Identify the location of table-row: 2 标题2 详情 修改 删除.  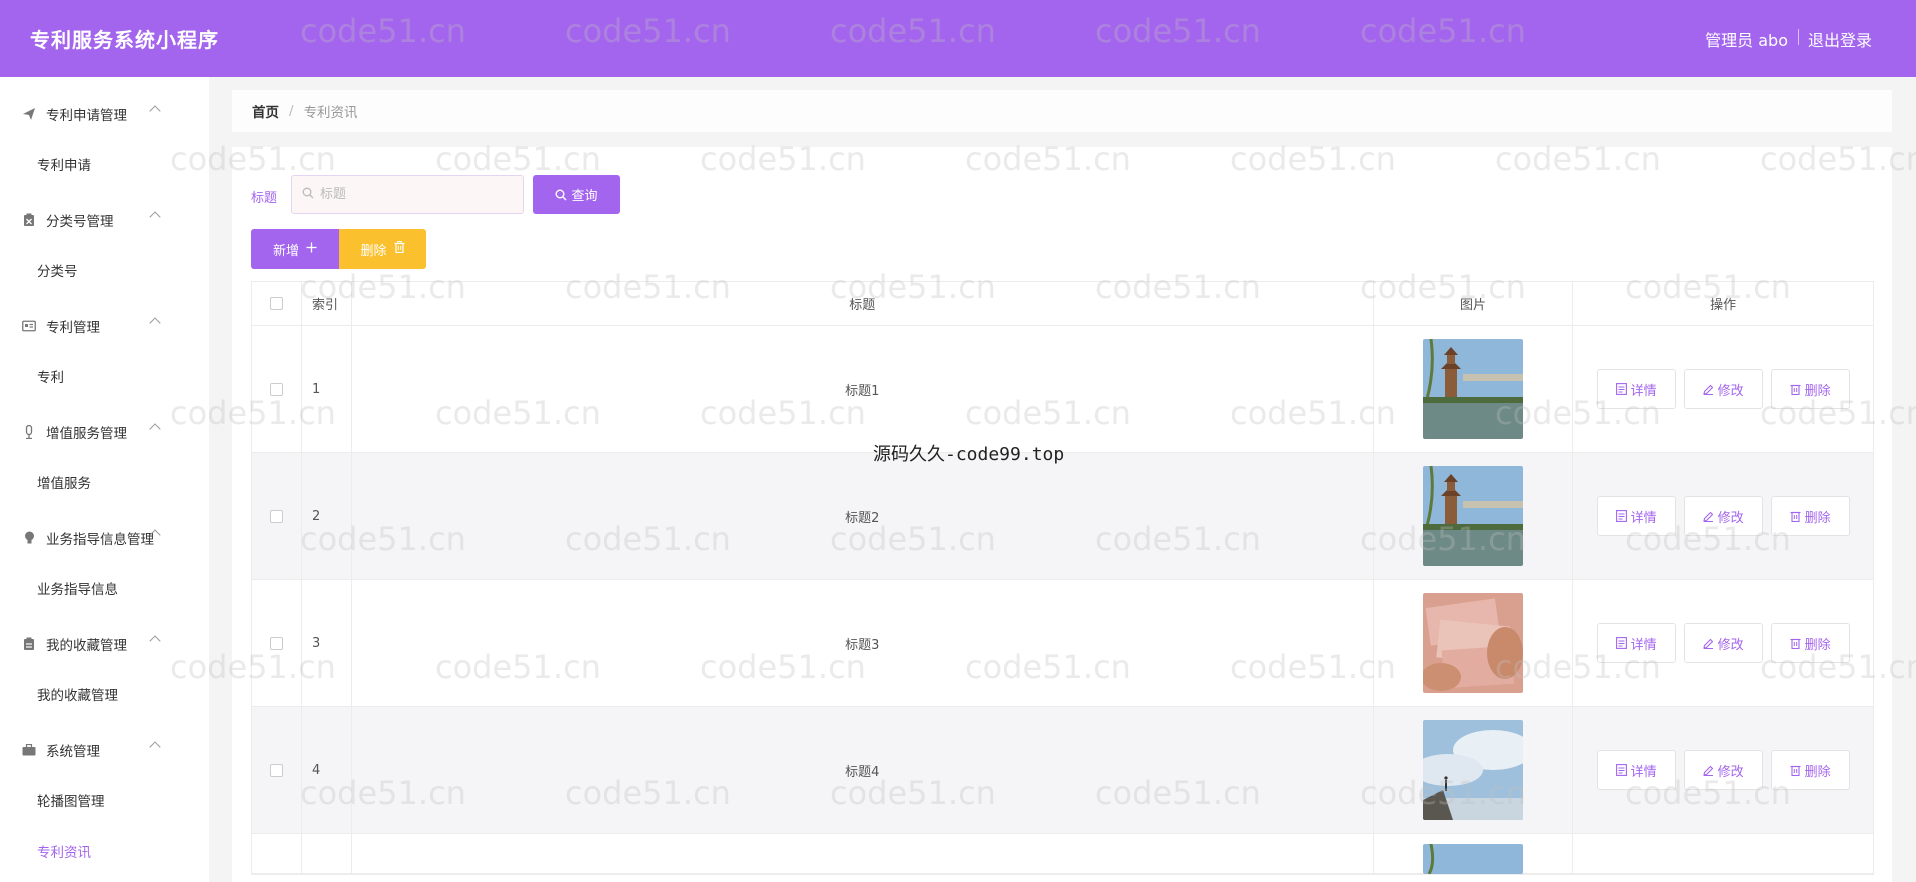
(1062, 516).